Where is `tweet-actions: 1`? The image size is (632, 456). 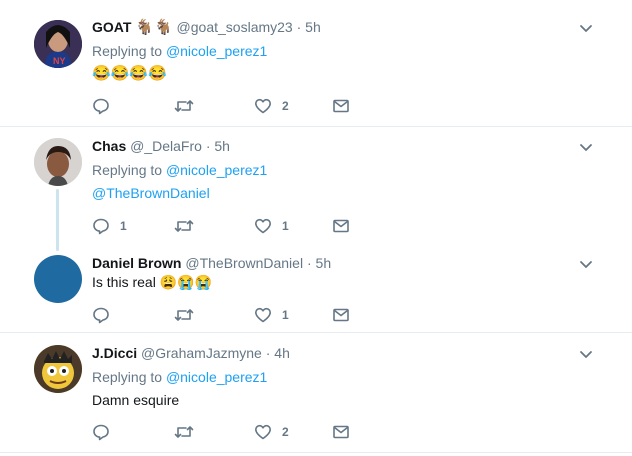 tweet-actions: 1 is located at coordinates (227, 315).